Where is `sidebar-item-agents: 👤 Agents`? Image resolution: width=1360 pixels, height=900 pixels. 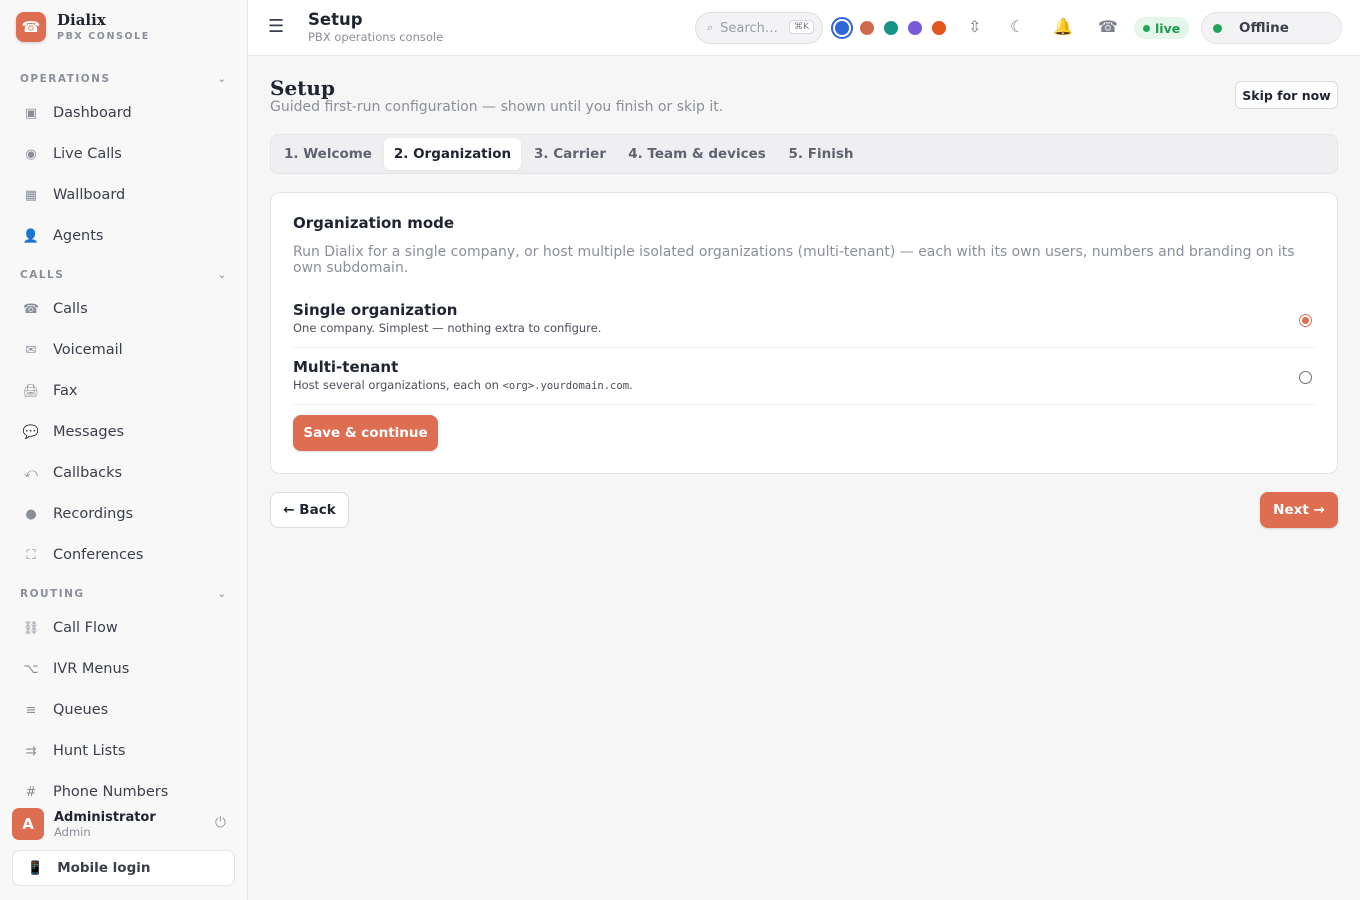
sidebar-item-agents: 👤 Agents is located at coordinates (123, 236).